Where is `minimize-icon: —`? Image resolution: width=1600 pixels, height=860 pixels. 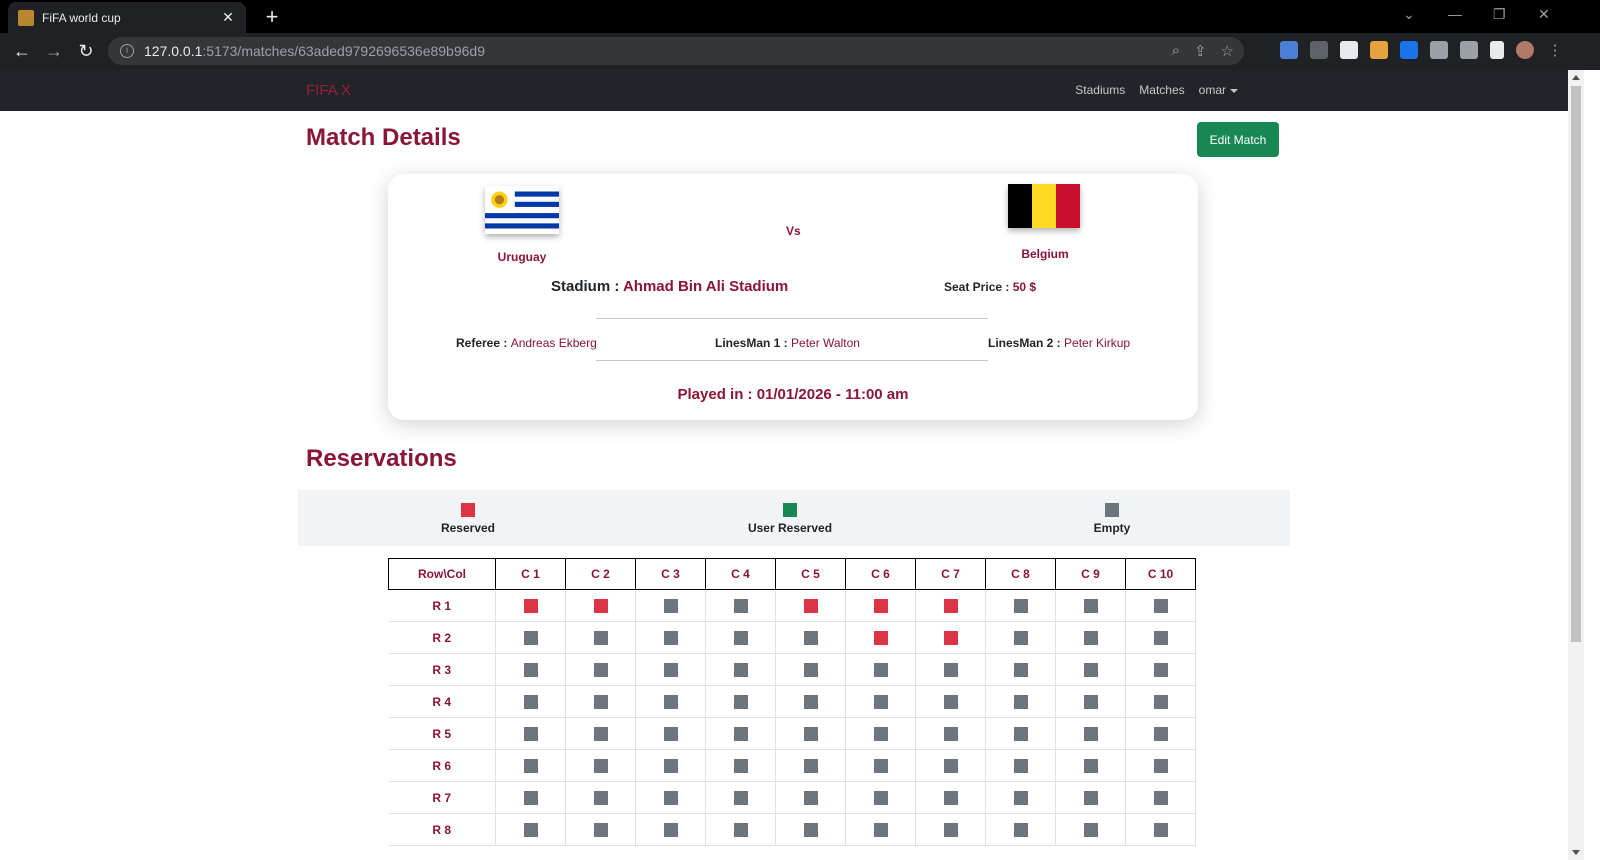
minimize-icon: — is located at coordinates (1455, 14).